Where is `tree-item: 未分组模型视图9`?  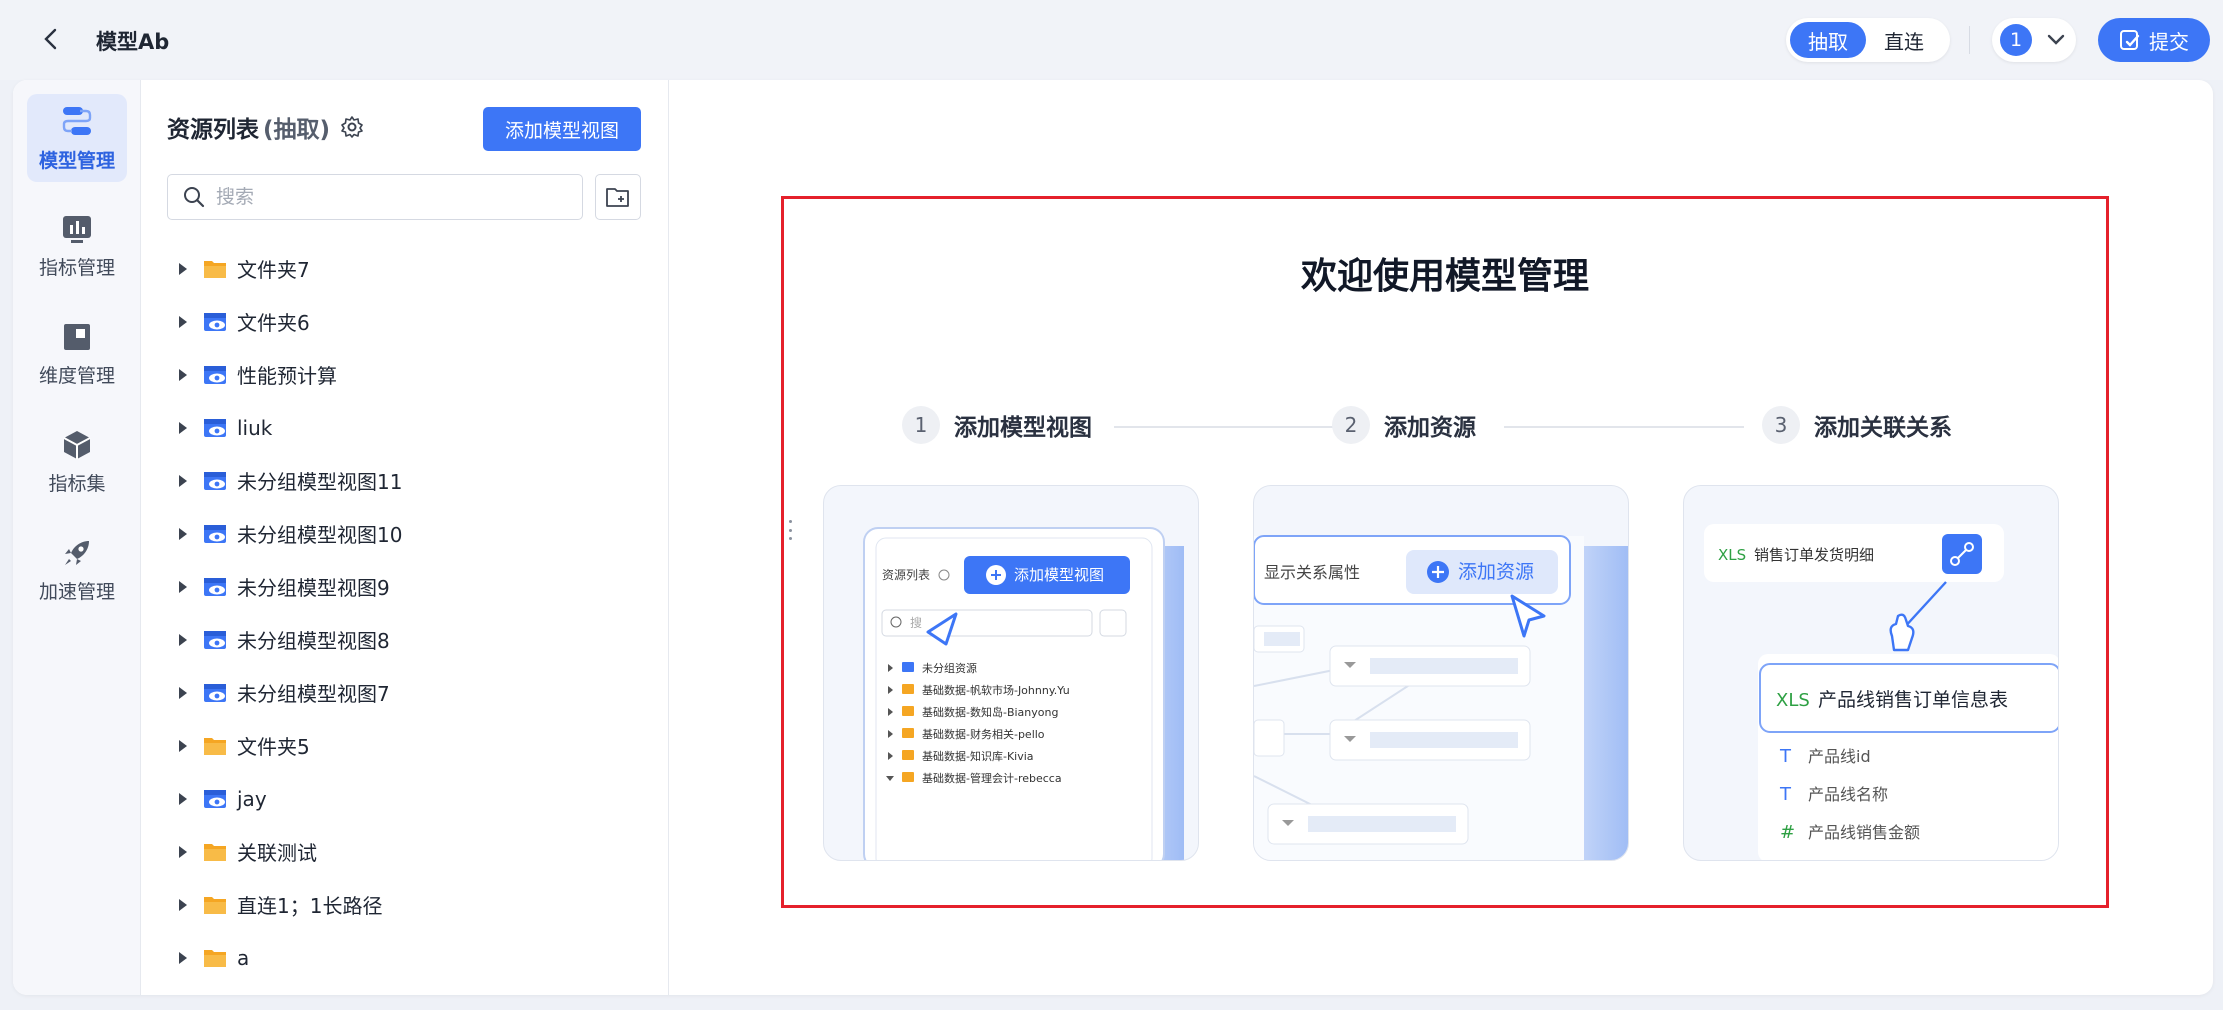 tree-item: 未分组模型视图9 is located at coordinates (409, 586).